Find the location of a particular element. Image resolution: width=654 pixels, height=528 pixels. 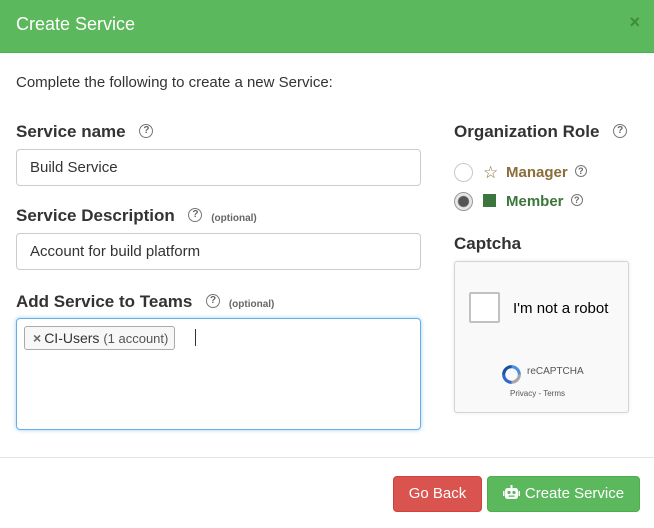

team-token: × CI-Users (1 account) is located at coordinates (100, 338).